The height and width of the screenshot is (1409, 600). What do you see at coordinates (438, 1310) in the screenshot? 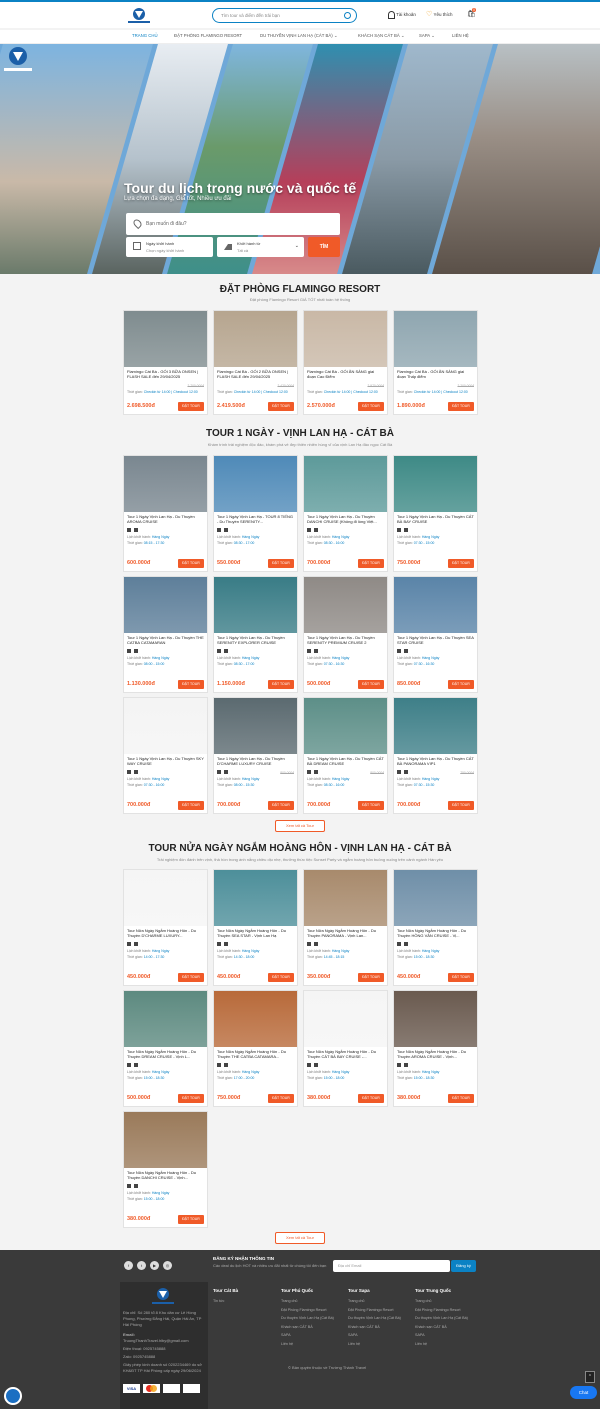
I see `footer-link: Đặt Phòng Flamingo Resort` at bounding box center [438, 1310].